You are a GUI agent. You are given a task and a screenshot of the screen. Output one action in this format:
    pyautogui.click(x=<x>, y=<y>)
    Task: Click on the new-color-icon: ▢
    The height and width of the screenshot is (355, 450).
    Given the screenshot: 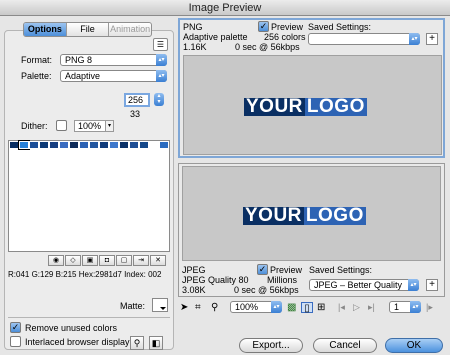 What is the action you would take?
    pyautogui.click(x=124, y=260)
    